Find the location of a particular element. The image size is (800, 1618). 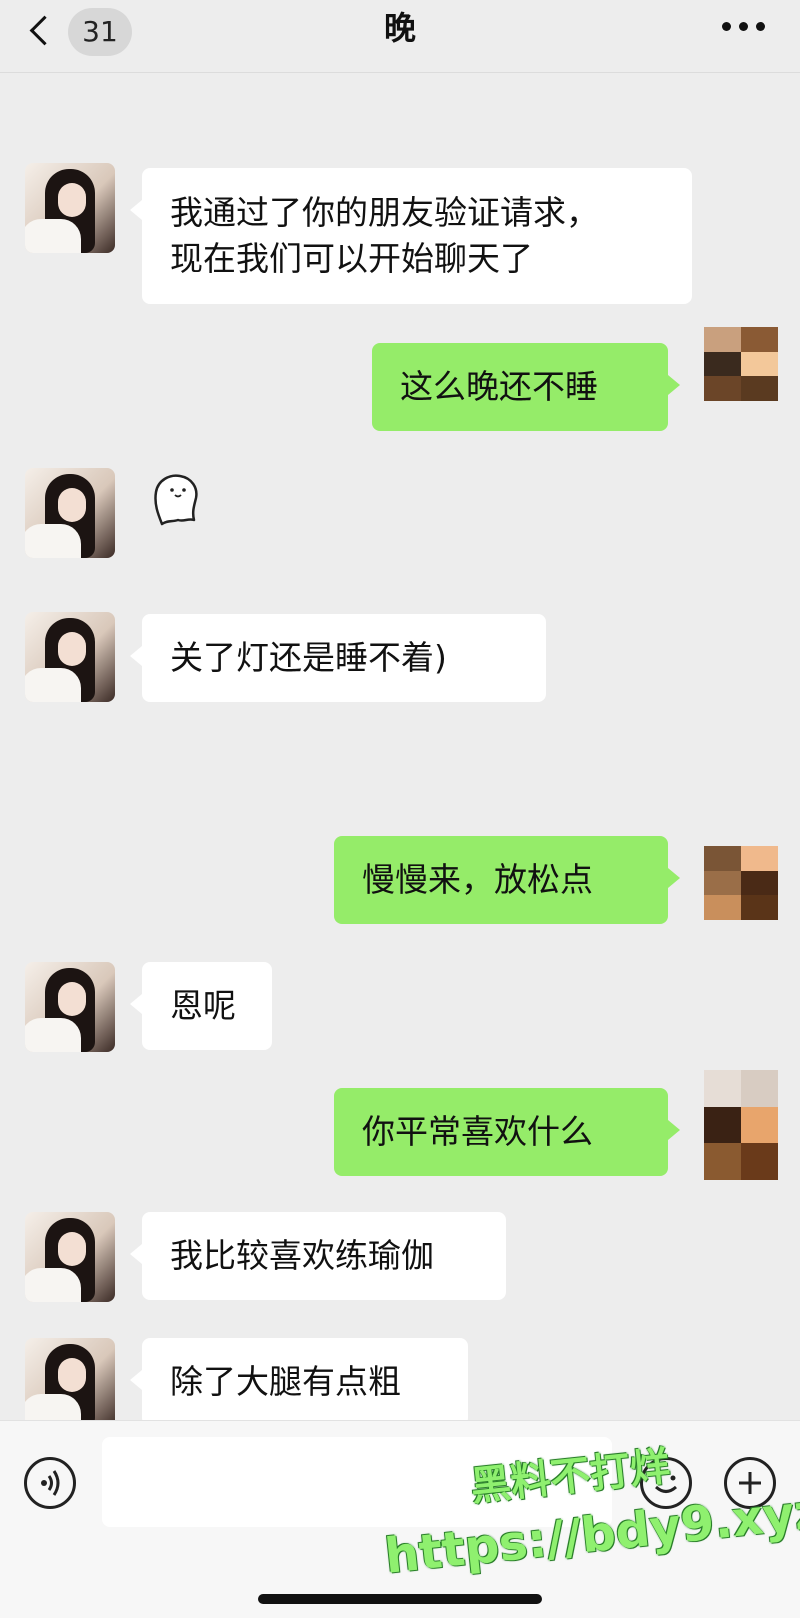

message-text: 你平常喜欢什么 is located at coordinates (477, 1131).